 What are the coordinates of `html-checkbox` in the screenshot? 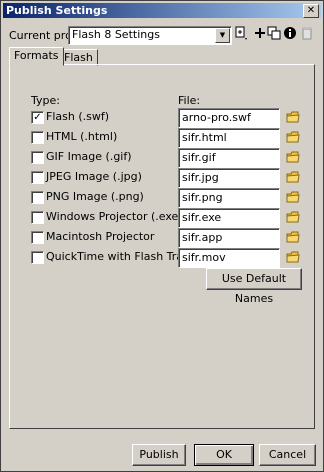 It's located at (37, 137).